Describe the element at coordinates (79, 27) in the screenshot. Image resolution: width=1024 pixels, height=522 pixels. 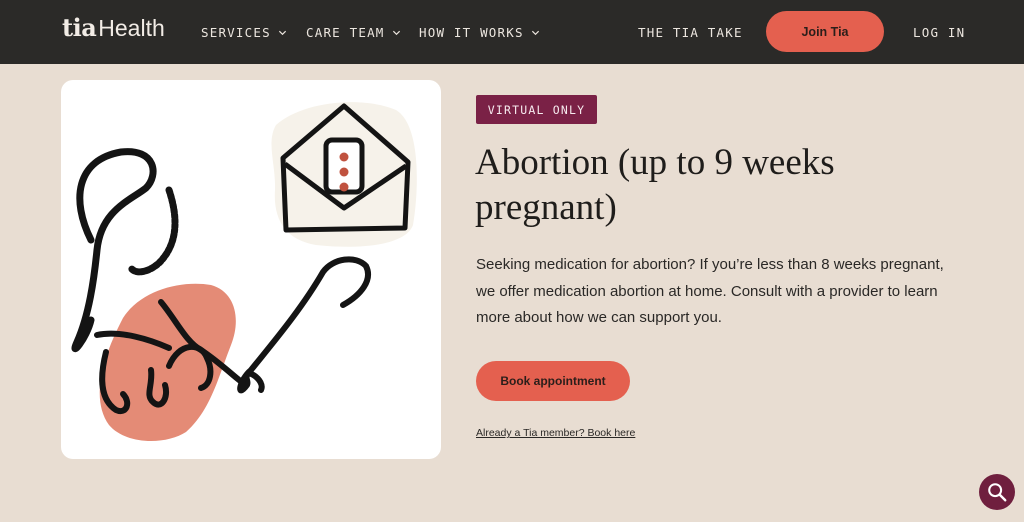
I see `logo-wordmark-tia: tia` at that location.